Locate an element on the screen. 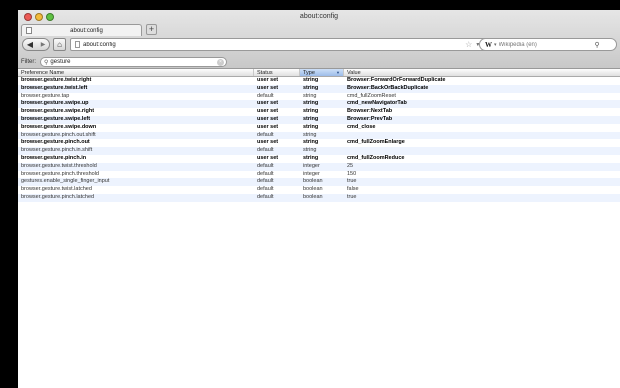 The height and width of the screenshot is (388, 620). star-icon: ☆ is located at coordinates (468, 44).